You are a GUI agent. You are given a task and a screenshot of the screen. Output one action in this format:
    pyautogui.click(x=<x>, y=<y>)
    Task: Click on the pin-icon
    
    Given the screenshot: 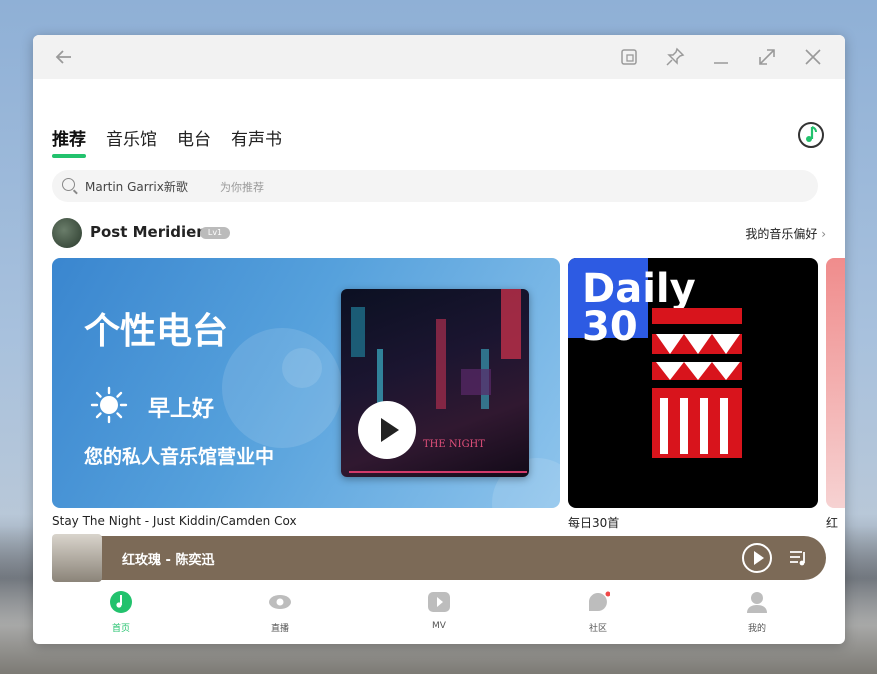 What is the action you would take?
    pyautogui.click(x=675, y=57)
    